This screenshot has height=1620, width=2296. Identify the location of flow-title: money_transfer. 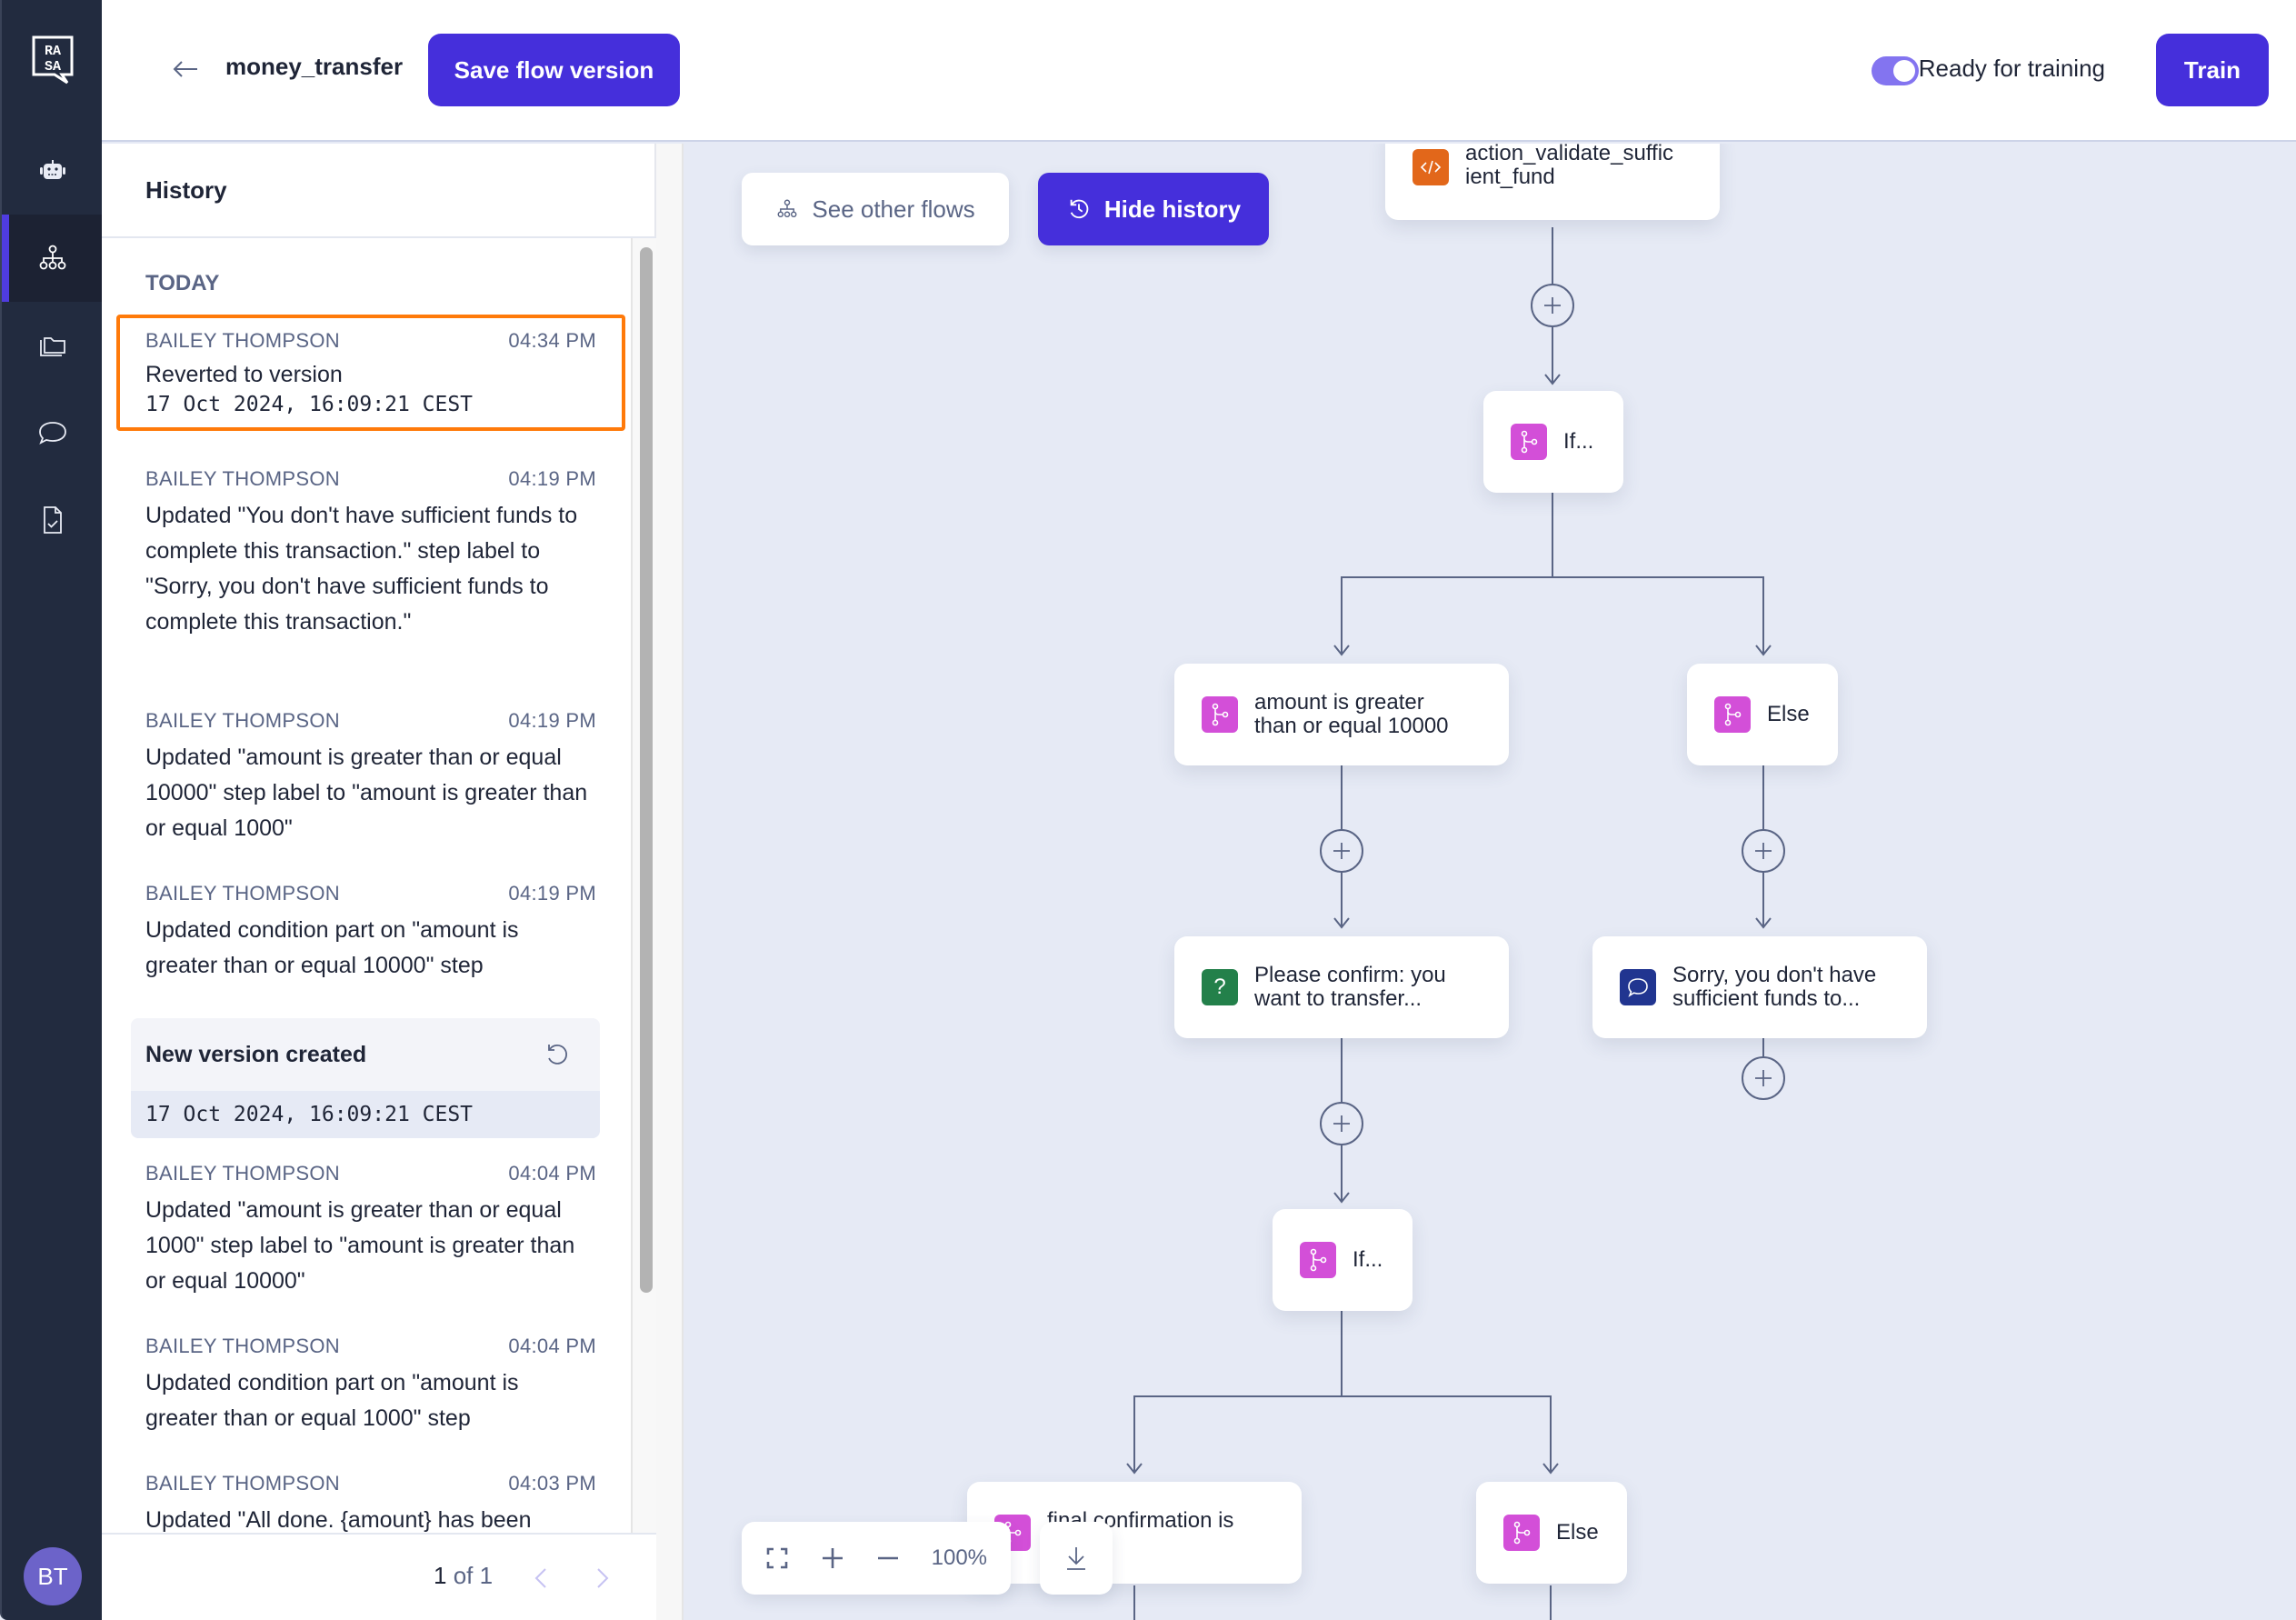
(314, 66).